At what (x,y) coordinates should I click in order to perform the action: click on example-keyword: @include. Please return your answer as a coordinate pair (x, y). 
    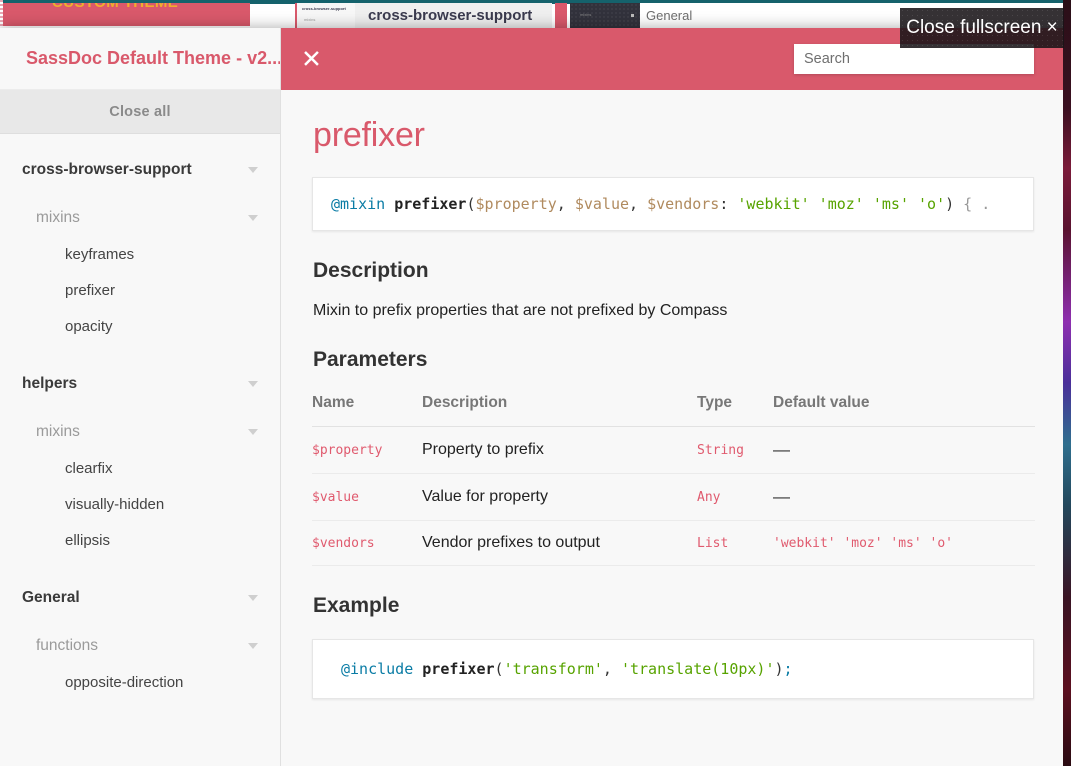
    Looking at the image, I should click on (377, 669).